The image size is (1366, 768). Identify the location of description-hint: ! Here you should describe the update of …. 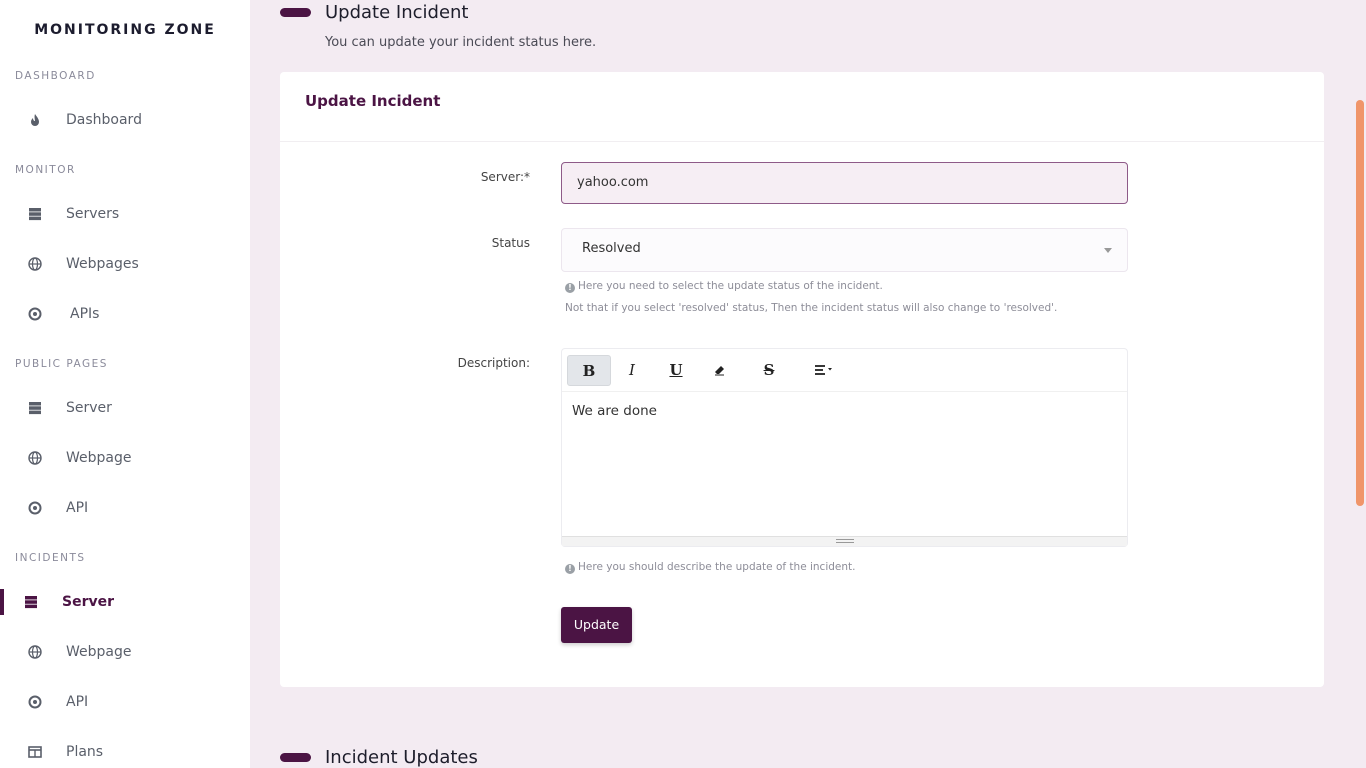
(710, 567).